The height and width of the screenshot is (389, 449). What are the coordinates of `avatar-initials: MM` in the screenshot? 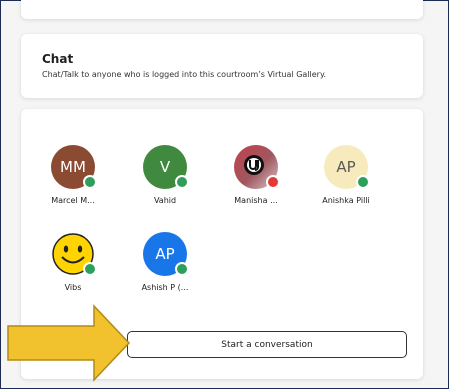 It's located at (73, 167).